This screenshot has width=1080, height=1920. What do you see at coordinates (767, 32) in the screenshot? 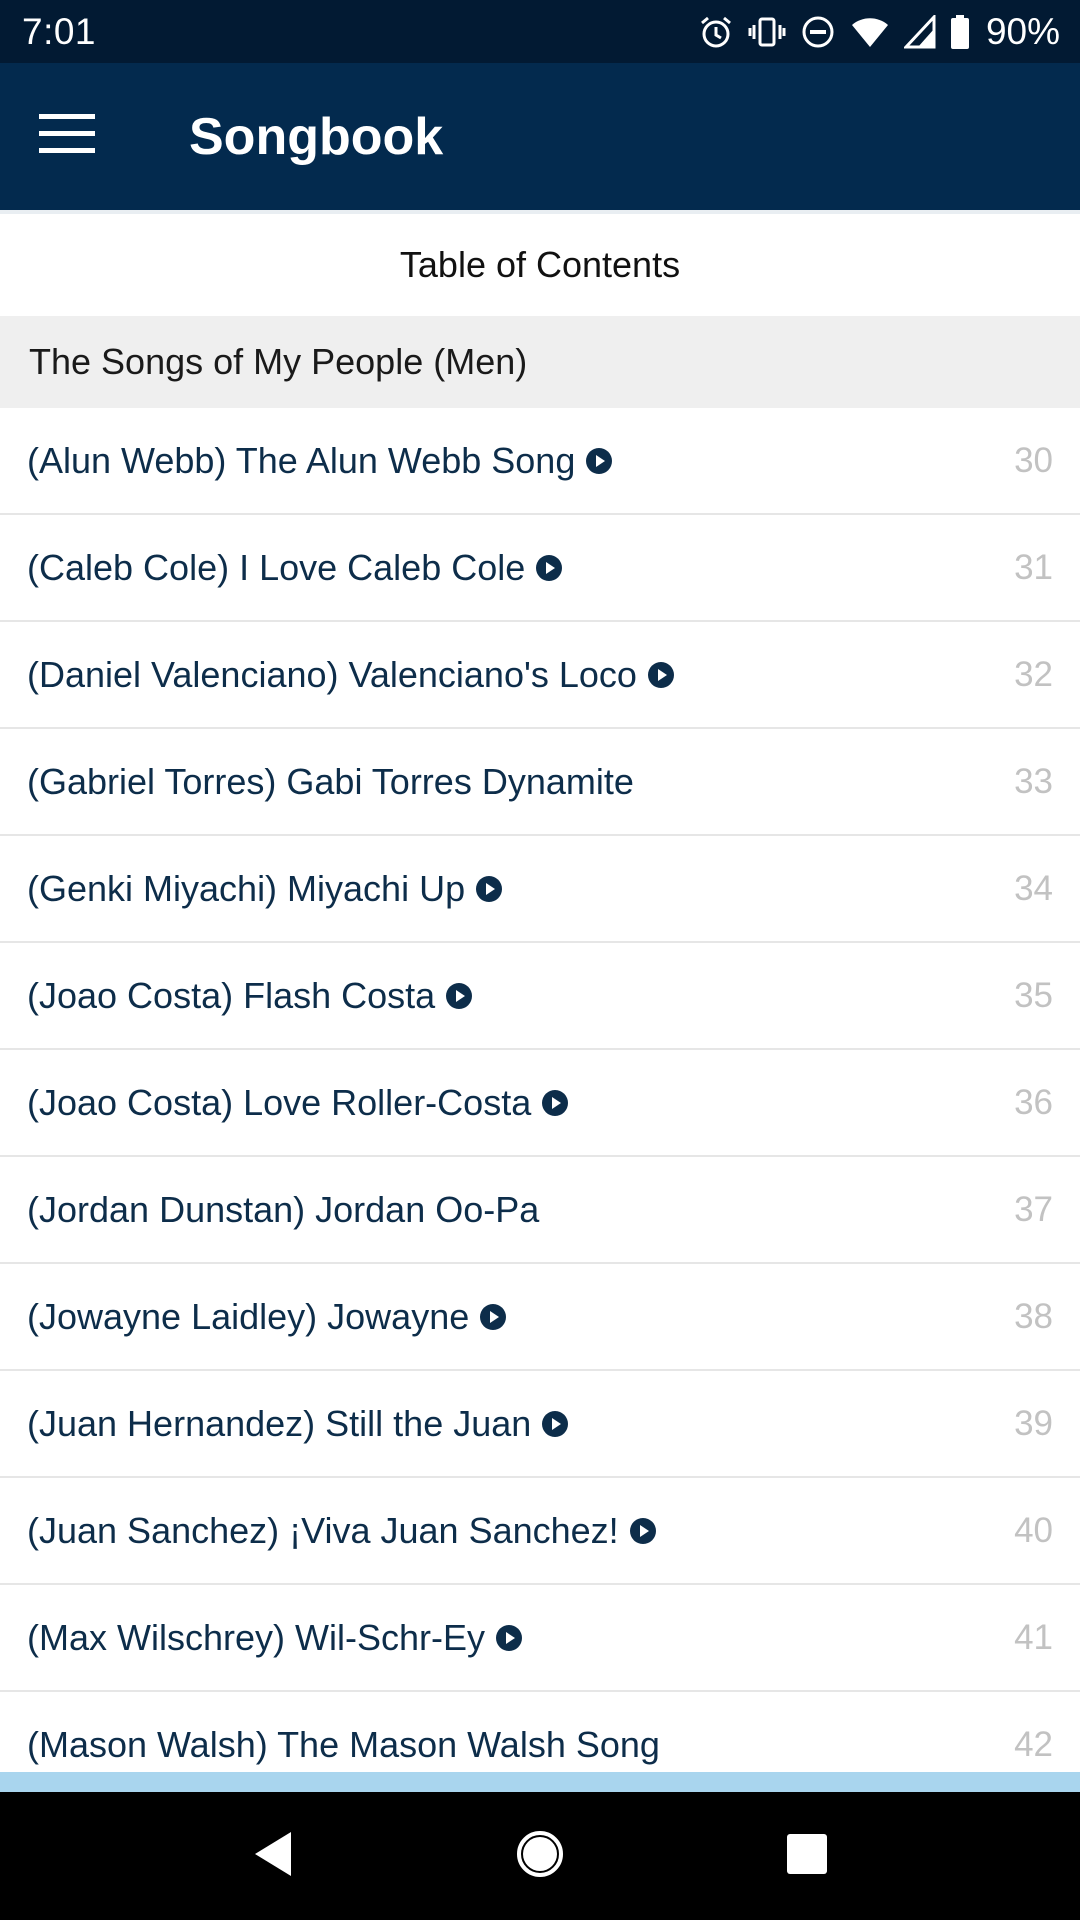
I see `vibrate-icon` at bounding box center [767, 32].